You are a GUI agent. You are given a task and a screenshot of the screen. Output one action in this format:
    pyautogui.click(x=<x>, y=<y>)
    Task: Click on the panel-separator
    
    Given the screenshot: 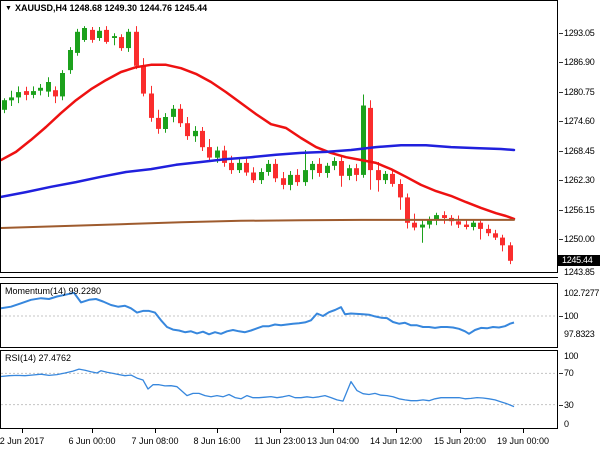 What is the action you would take?
    pyautogui.click(x=279, y=277)
    